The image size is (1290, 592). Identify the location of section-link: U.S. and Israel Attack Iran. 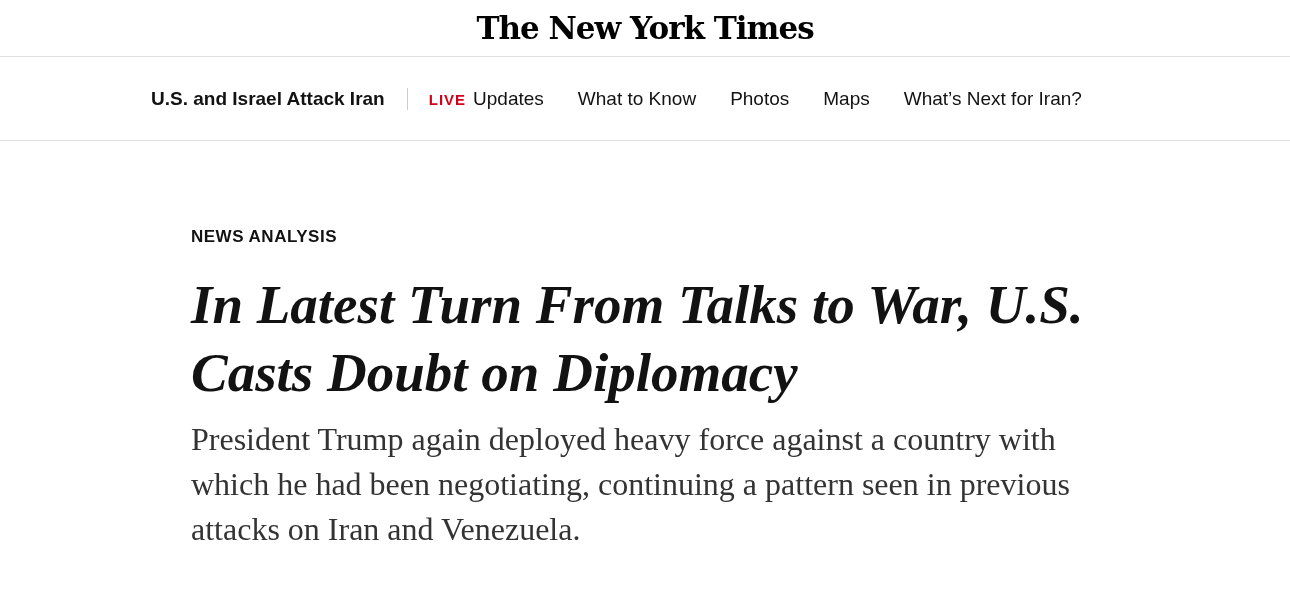
(279, 98).